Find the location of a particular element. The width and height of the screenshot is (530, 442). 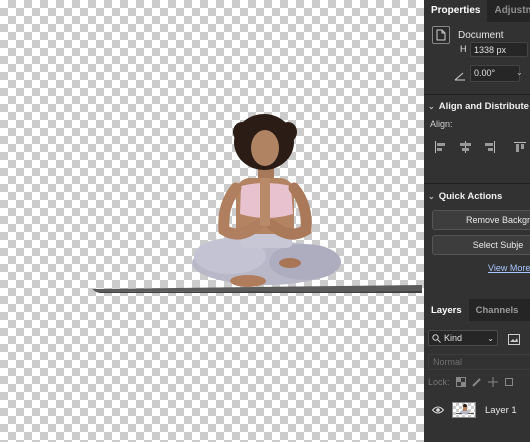

visibility-eye-icon is located at coordinates (438, 410).